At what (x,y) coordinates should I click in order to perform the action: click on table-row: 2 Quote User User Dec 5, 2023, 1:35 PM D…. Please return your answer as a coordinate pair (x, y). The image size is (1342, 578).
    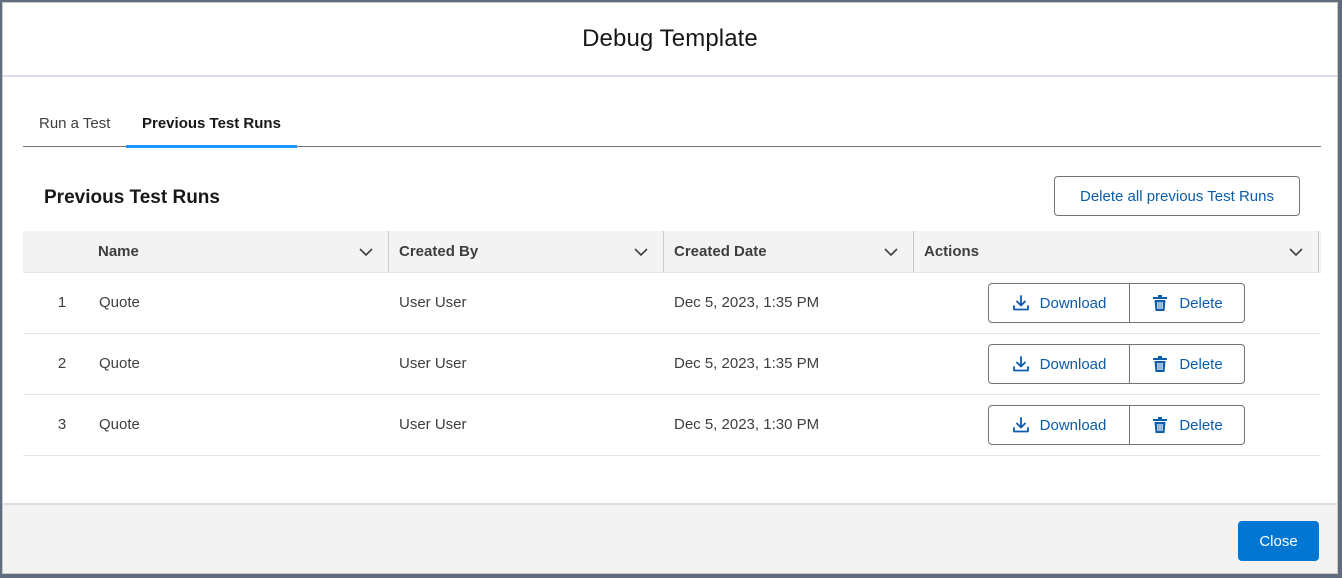
    Looking at the image, I should click on (672, 364).